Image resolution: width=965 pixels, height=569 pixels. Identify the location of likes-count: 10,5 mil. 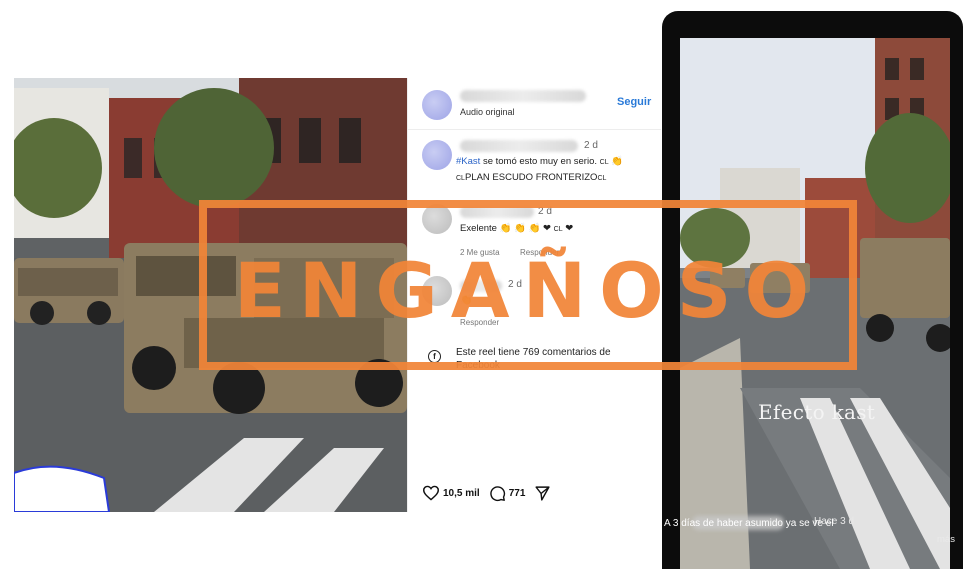
(461, 493).